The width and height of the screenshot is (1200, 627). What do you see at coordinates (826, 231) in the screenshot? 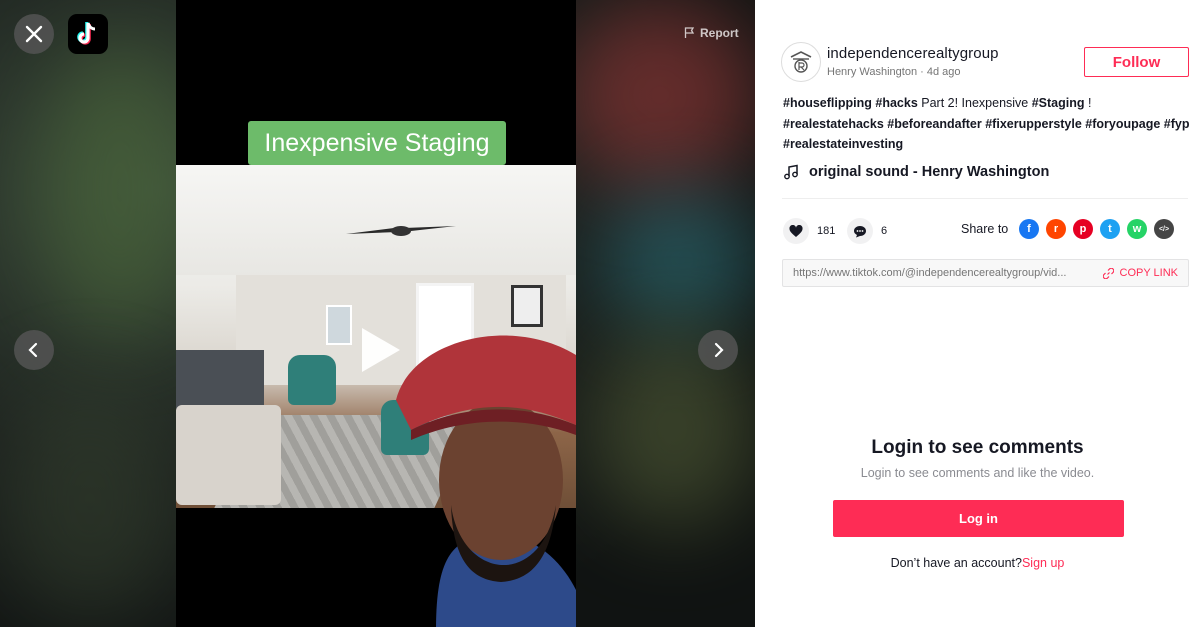
I see `like-count: 181` at bounding box center [826, 231].